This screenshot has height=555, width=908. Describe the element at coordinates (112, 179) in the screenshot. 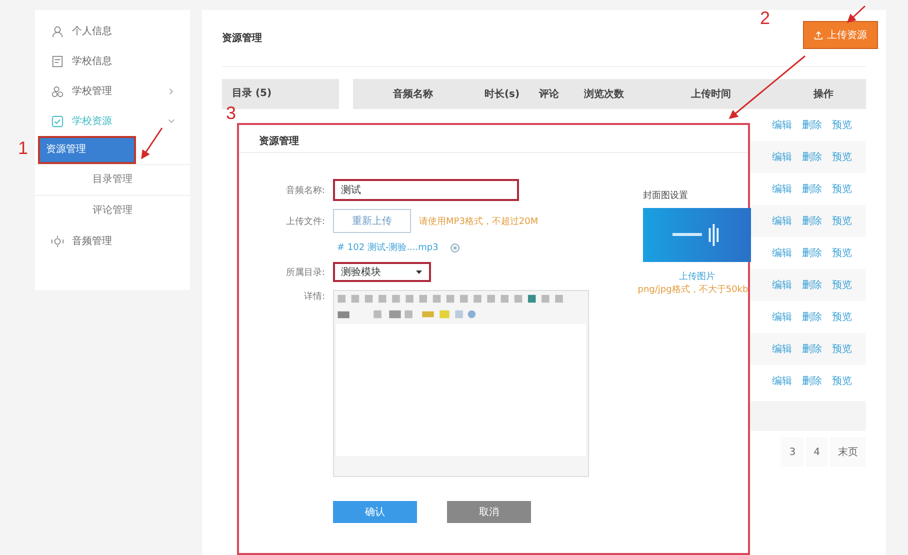

I see `submenu-item: 目录管理` at that location.